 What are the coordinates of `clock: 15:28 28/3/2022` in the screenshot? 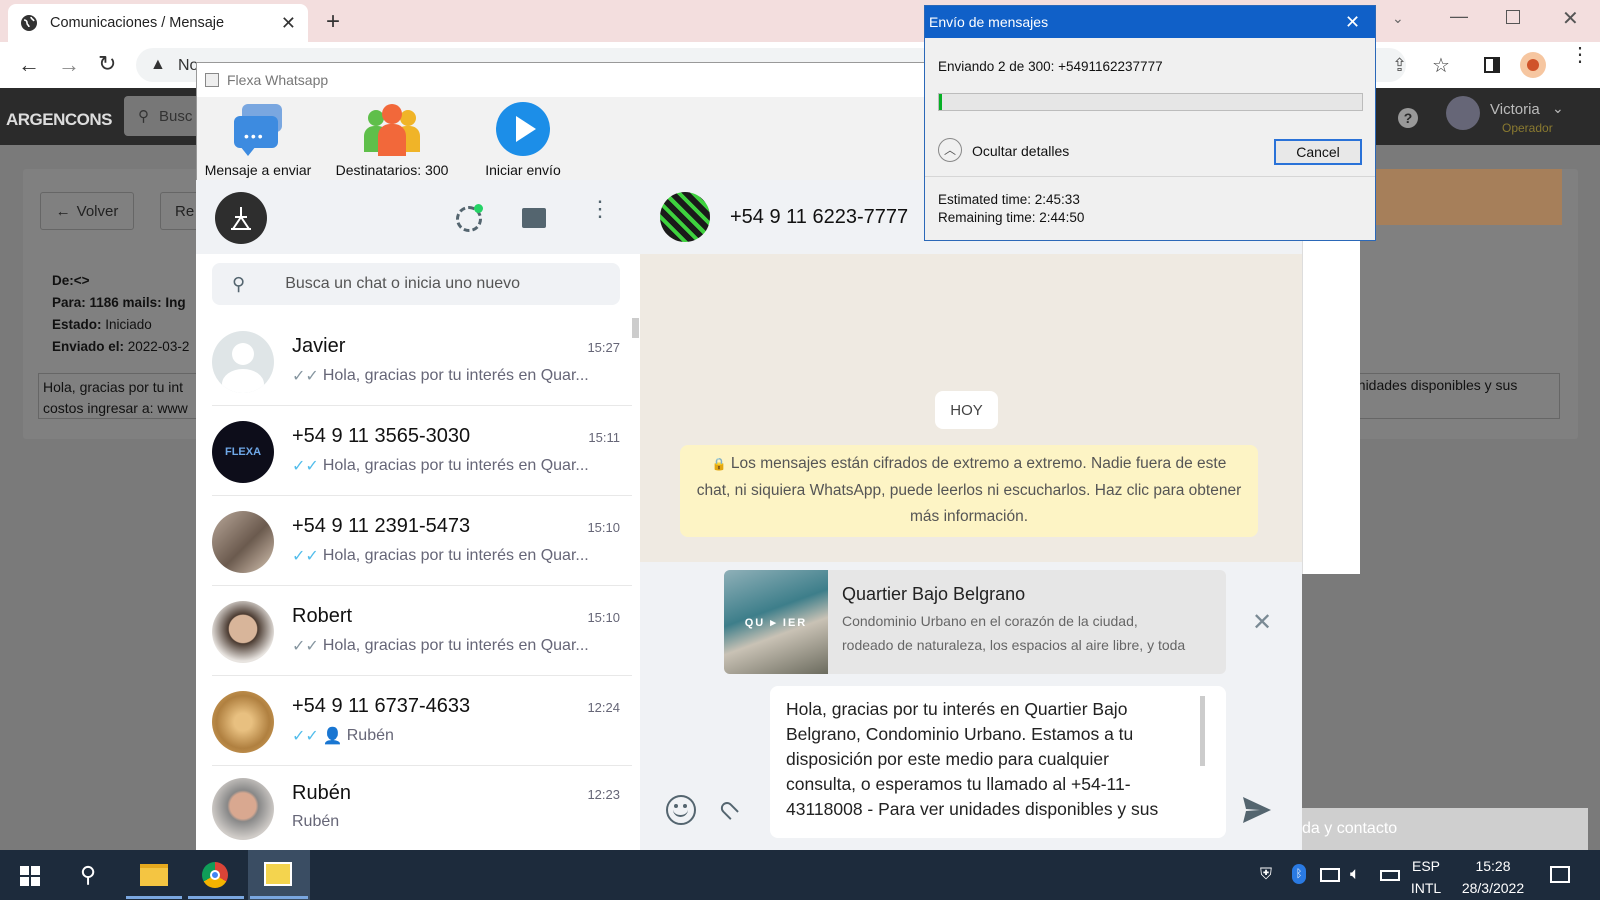 It's located at (1493, 877).